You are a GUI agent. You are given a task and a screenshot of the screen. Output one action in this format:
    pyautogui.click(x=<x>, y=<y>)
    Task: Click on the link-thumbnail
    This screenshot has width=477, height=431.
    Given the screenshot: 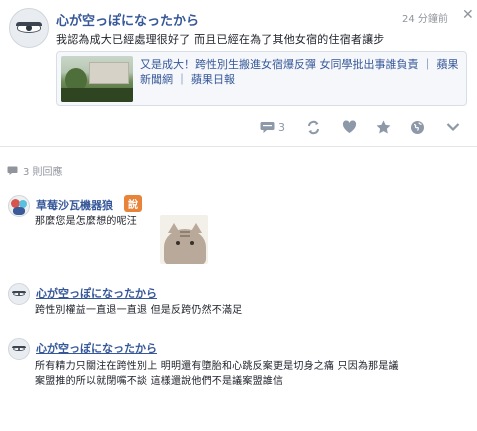 What is the action you would take?
    pyautogui.click(x=97, y=79)
    